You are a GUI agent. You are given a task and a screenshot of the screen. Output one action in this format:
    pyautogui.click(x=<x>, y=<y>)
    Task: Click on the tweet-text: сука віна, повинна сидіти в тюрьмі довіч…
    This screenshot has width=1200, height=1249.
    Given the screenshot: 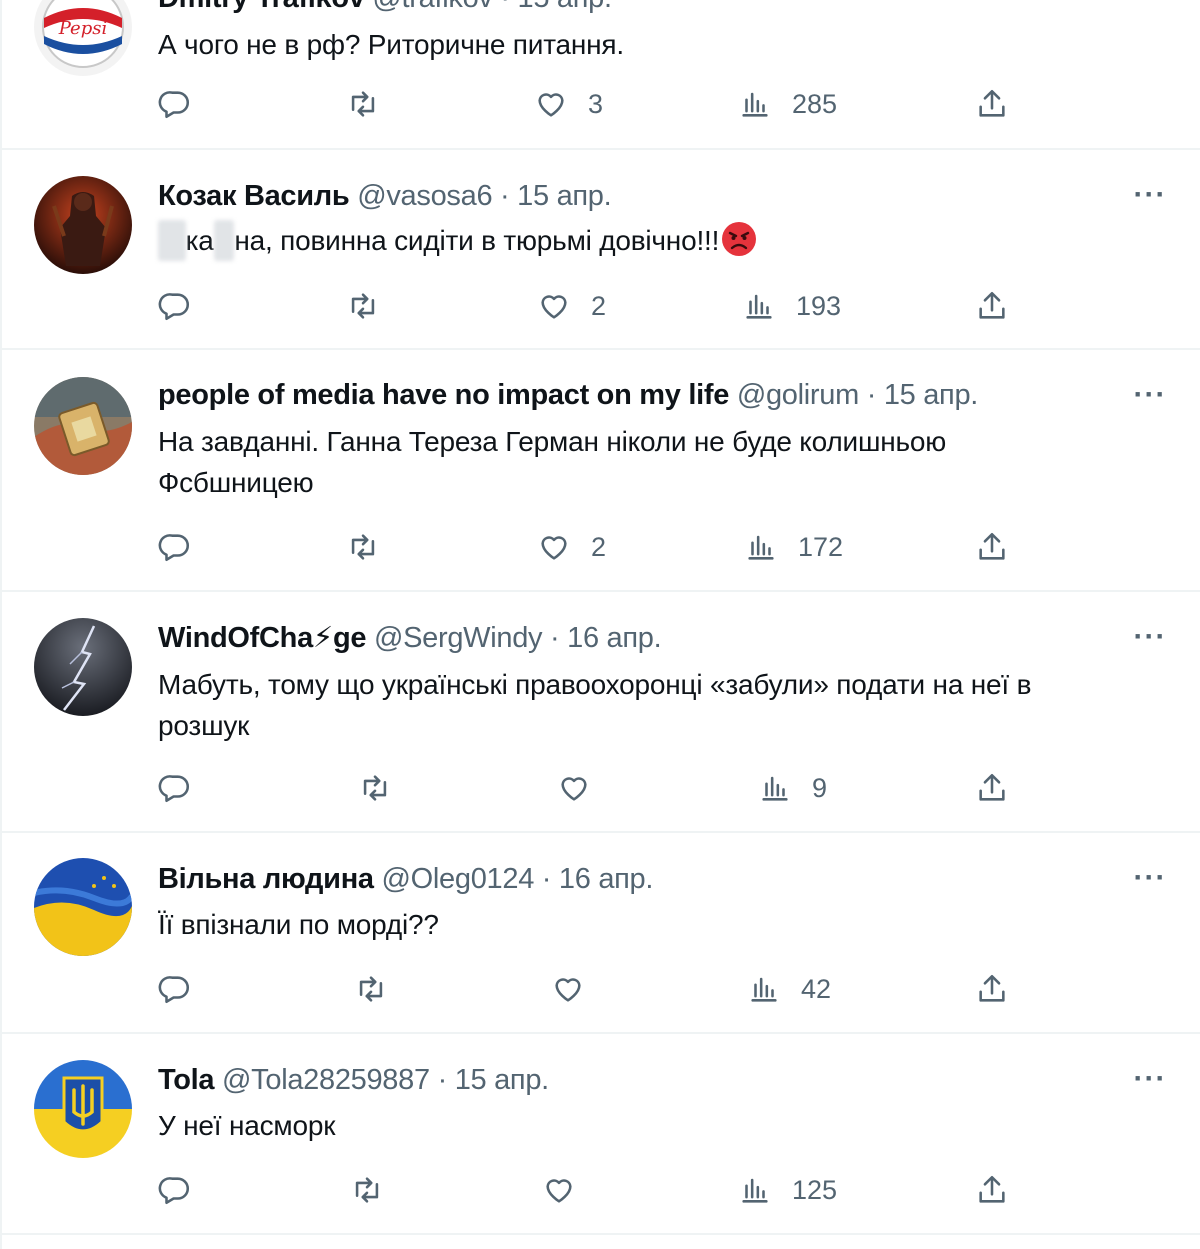 What is the action you would take?
    pyautogui.click(x=658, y=240)
    